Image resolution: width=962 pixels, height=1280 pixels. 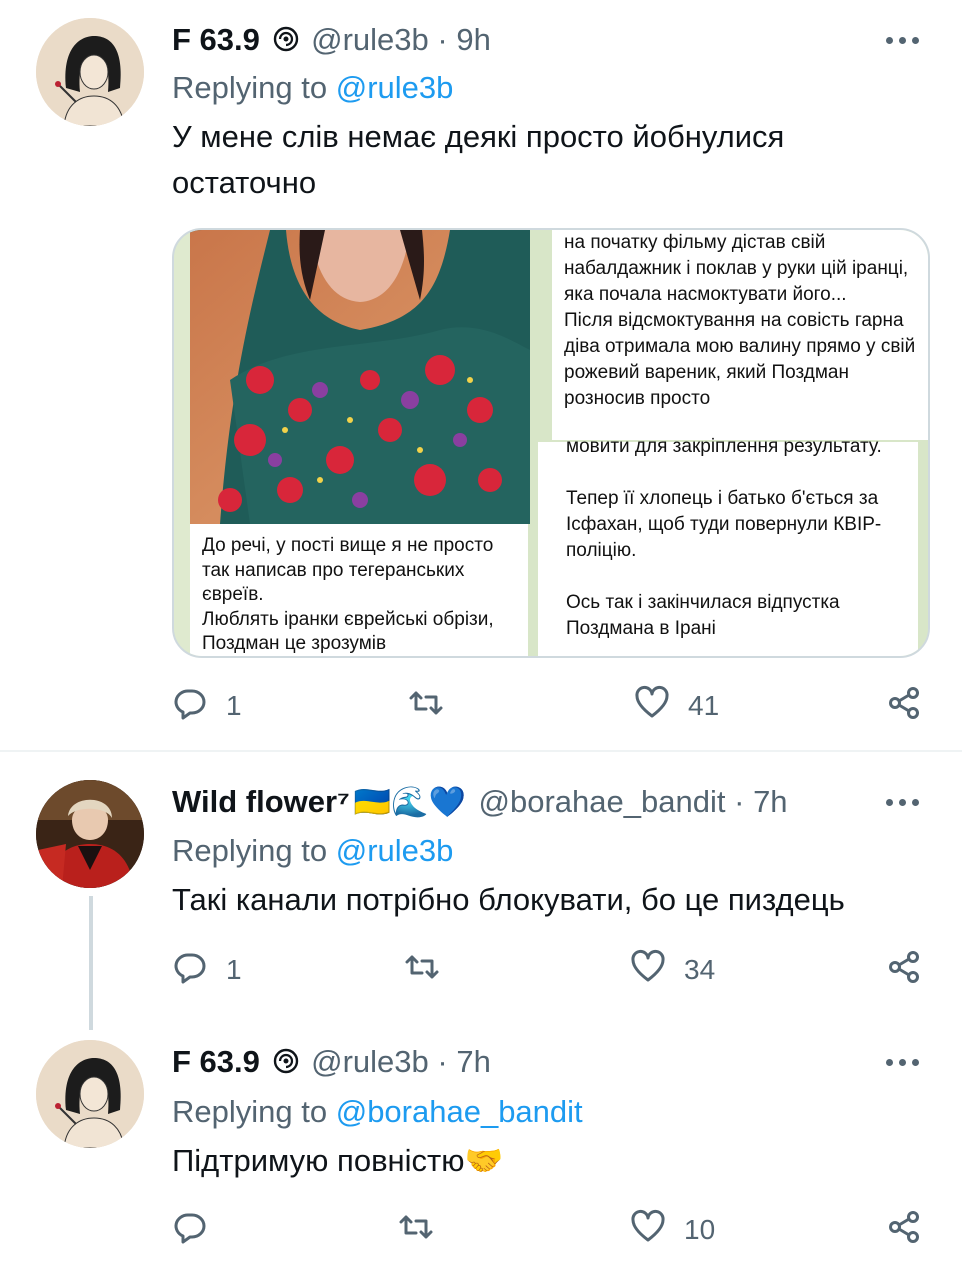 I want to click on caption-right-para-1: мовити для закріплення результату., so click(x=724, y=446).